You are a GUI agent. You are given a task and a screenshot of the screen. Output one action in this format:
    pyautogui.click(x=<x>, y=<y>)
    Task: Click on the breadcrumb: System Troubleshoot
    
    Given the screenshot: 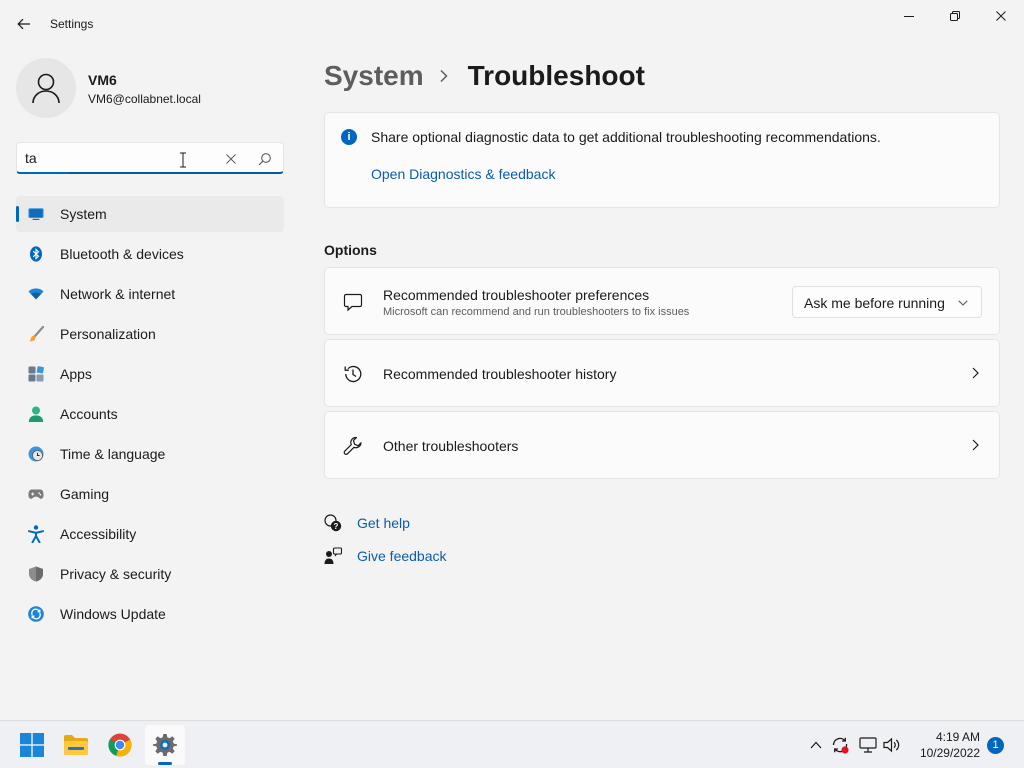 What is the action you would take?
    pyautogui.click(x=484, y=76)
    